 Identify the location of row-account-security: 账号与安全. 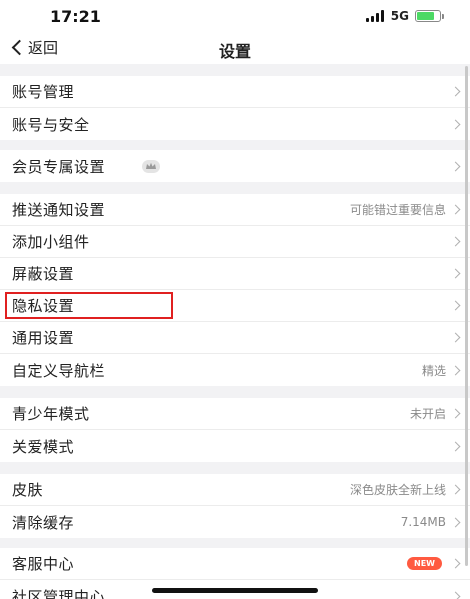
(235, 124).